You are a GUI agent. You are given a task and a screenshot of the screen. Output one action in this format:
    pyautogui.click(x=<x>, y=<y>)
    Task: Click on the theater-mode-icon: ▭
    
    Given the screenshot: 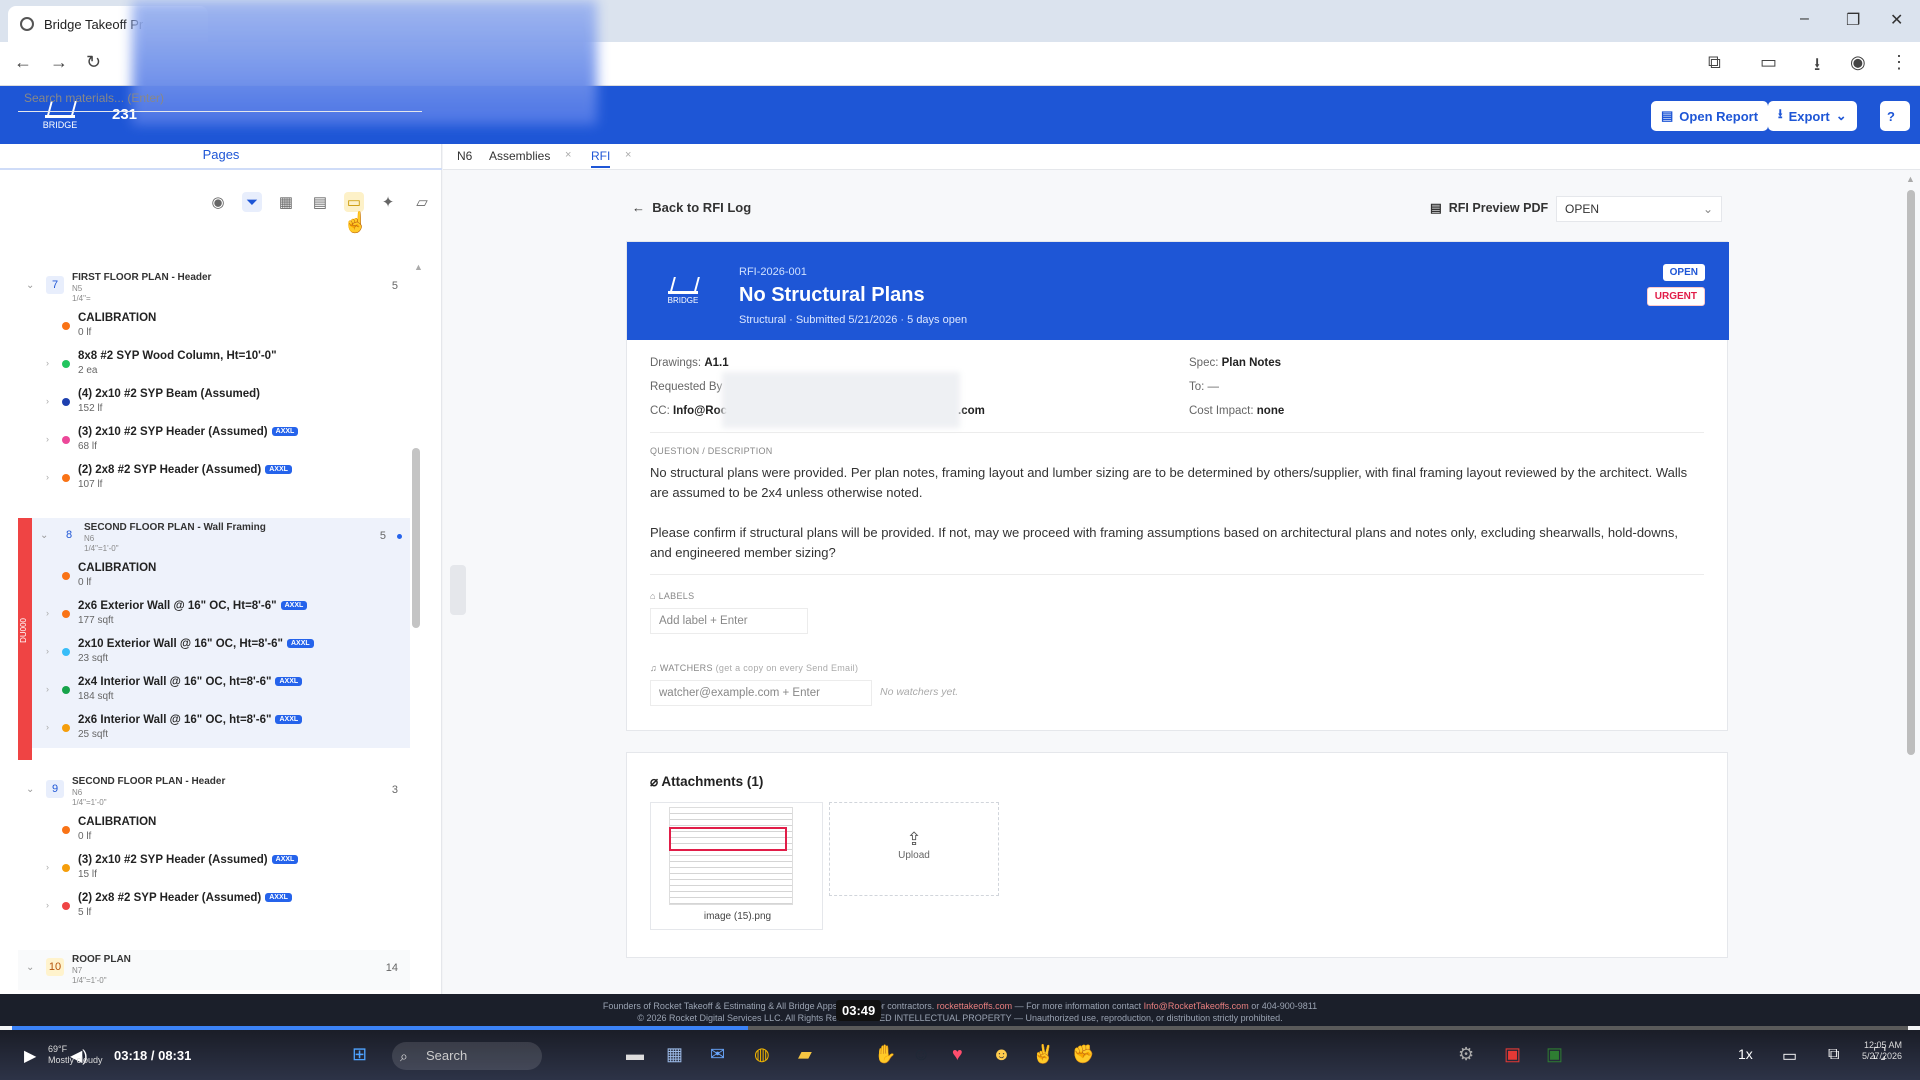 What is the action you would take?
    pyautogui.click(x=1789, y=1056)
    